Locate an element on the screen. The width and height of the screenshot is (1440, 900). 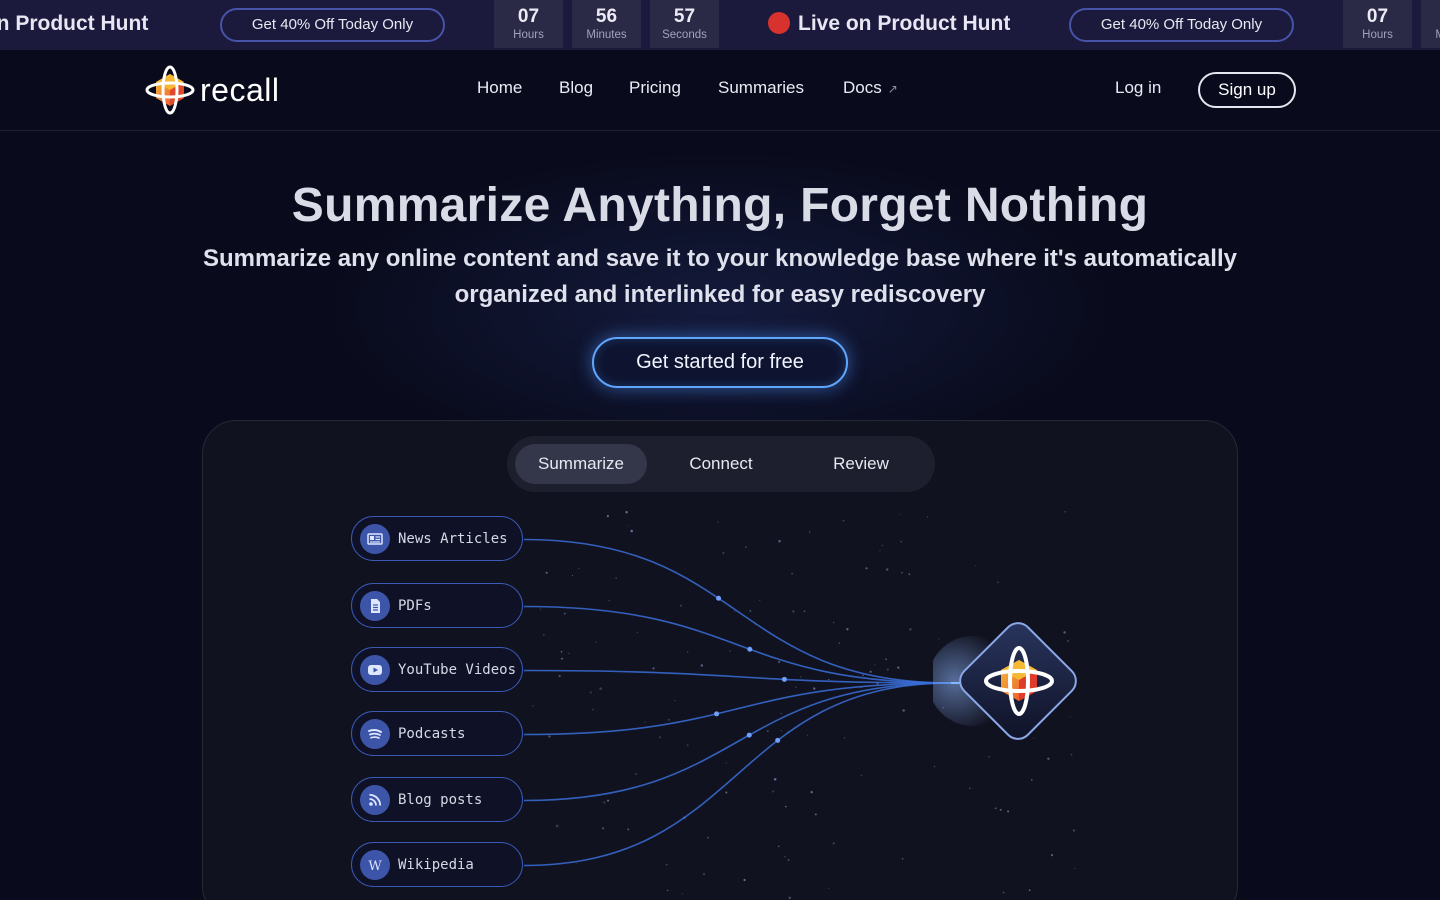
get-started-button: Get started for free is located at coordinates (720, 362).